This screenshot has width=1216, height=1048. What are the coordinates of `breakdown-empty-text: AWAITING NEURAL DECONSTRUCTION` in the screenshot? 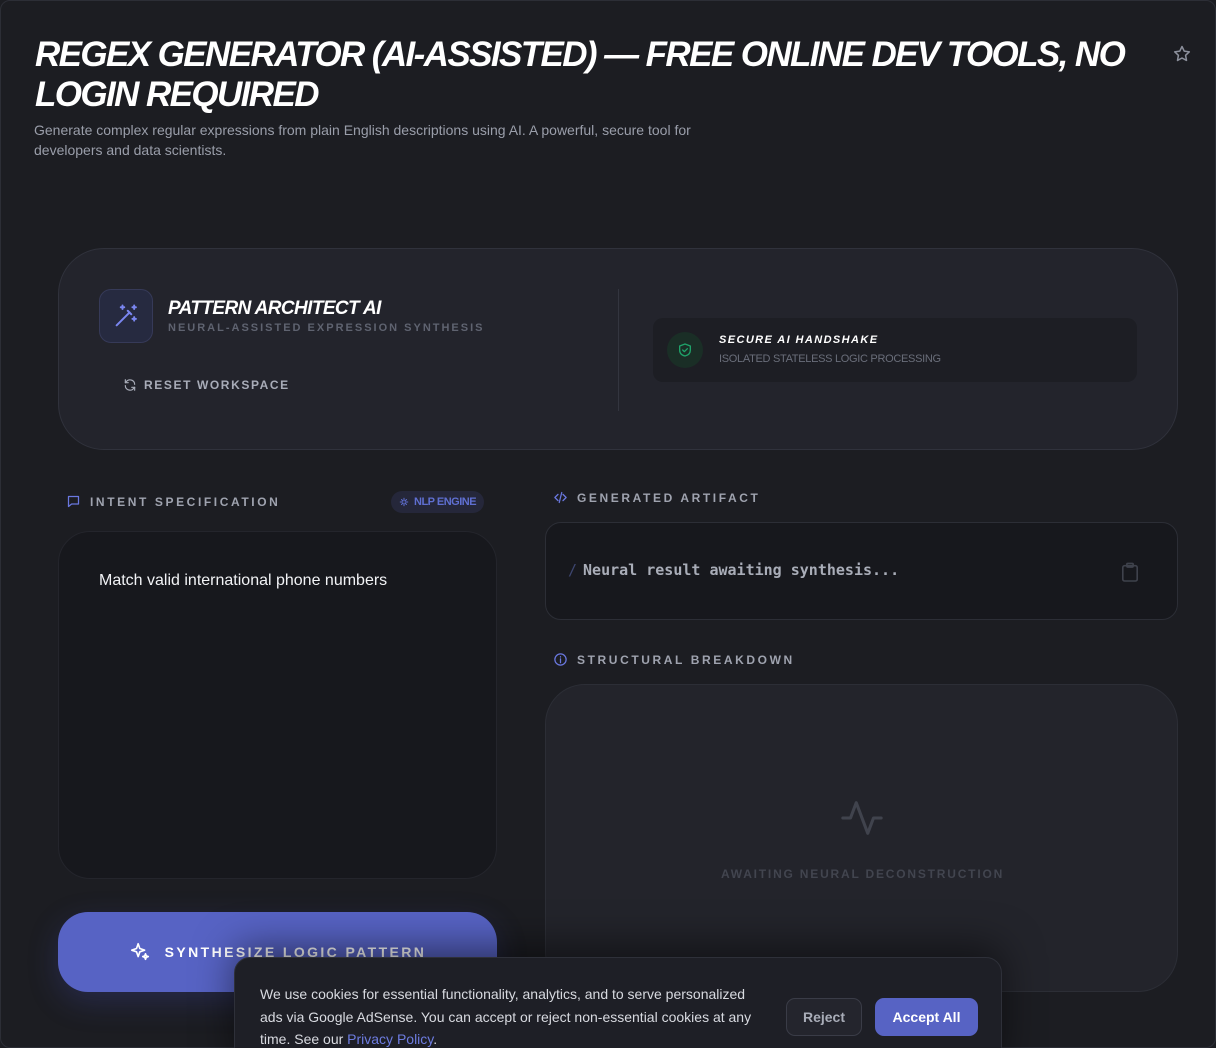 It's located at (862, 874).